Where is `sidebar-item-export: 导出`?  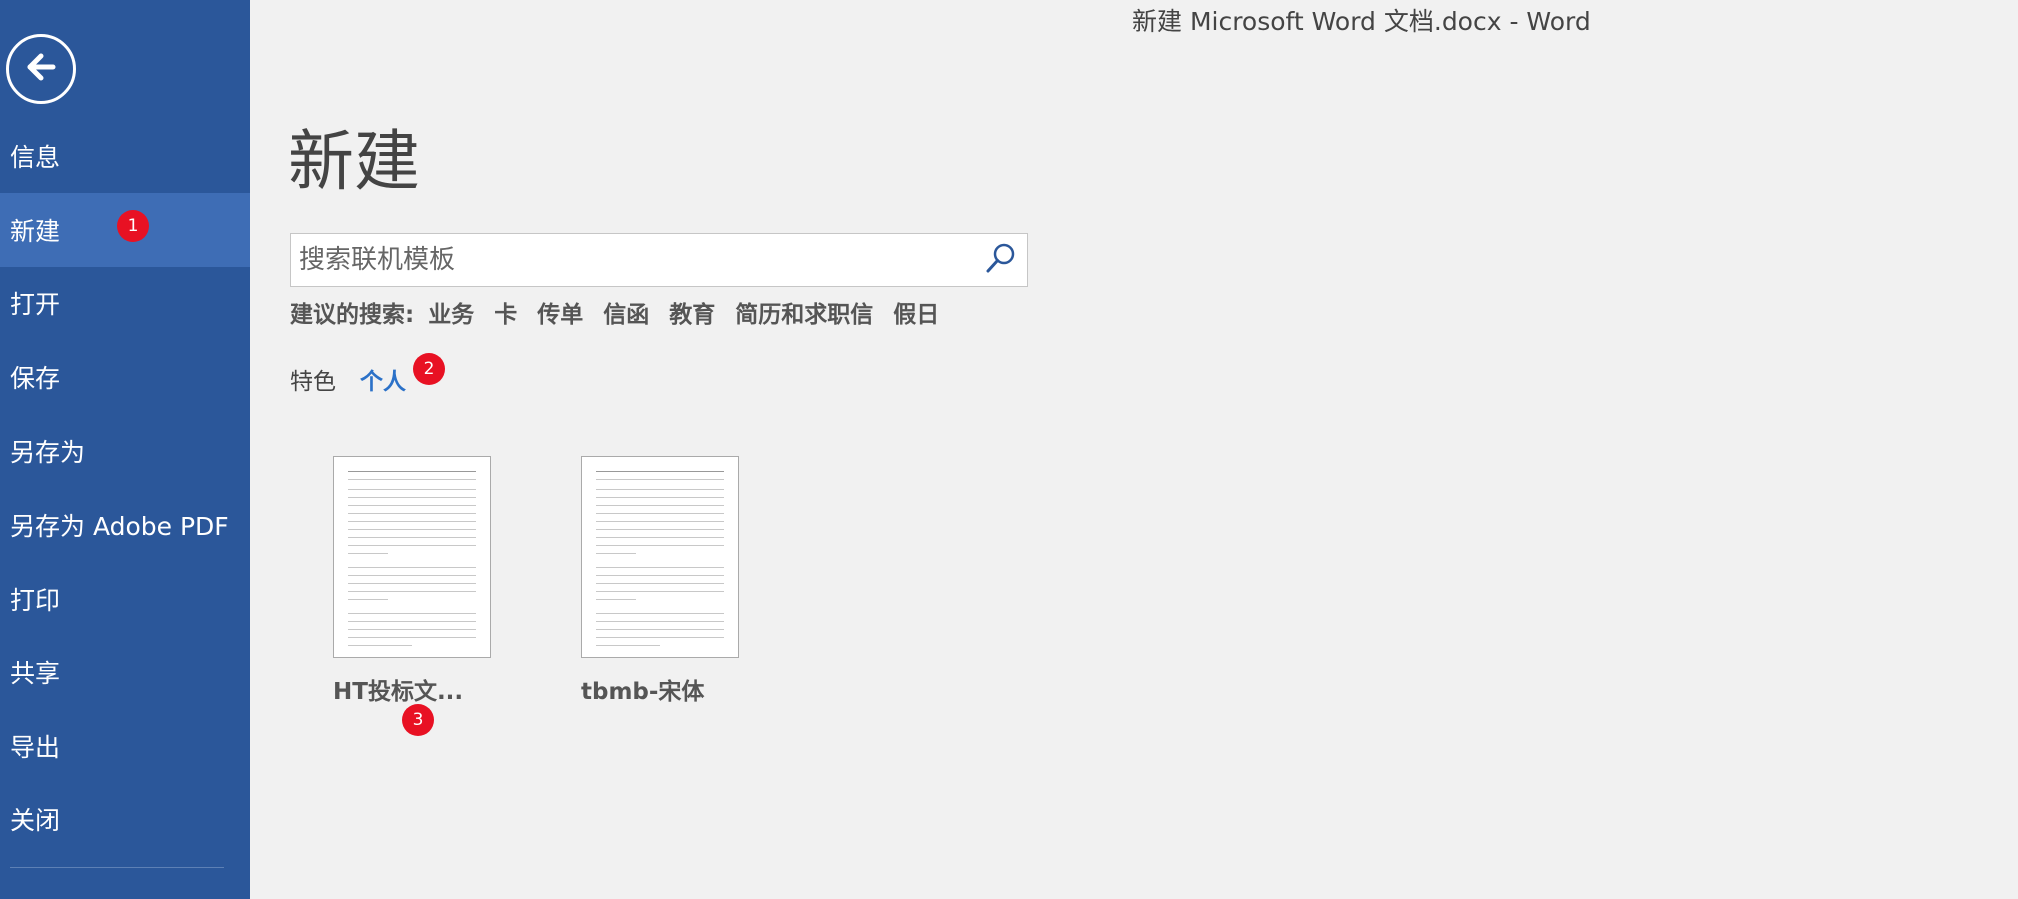
sidebar-item-export: 导出 is located at coordinates (125, 746).